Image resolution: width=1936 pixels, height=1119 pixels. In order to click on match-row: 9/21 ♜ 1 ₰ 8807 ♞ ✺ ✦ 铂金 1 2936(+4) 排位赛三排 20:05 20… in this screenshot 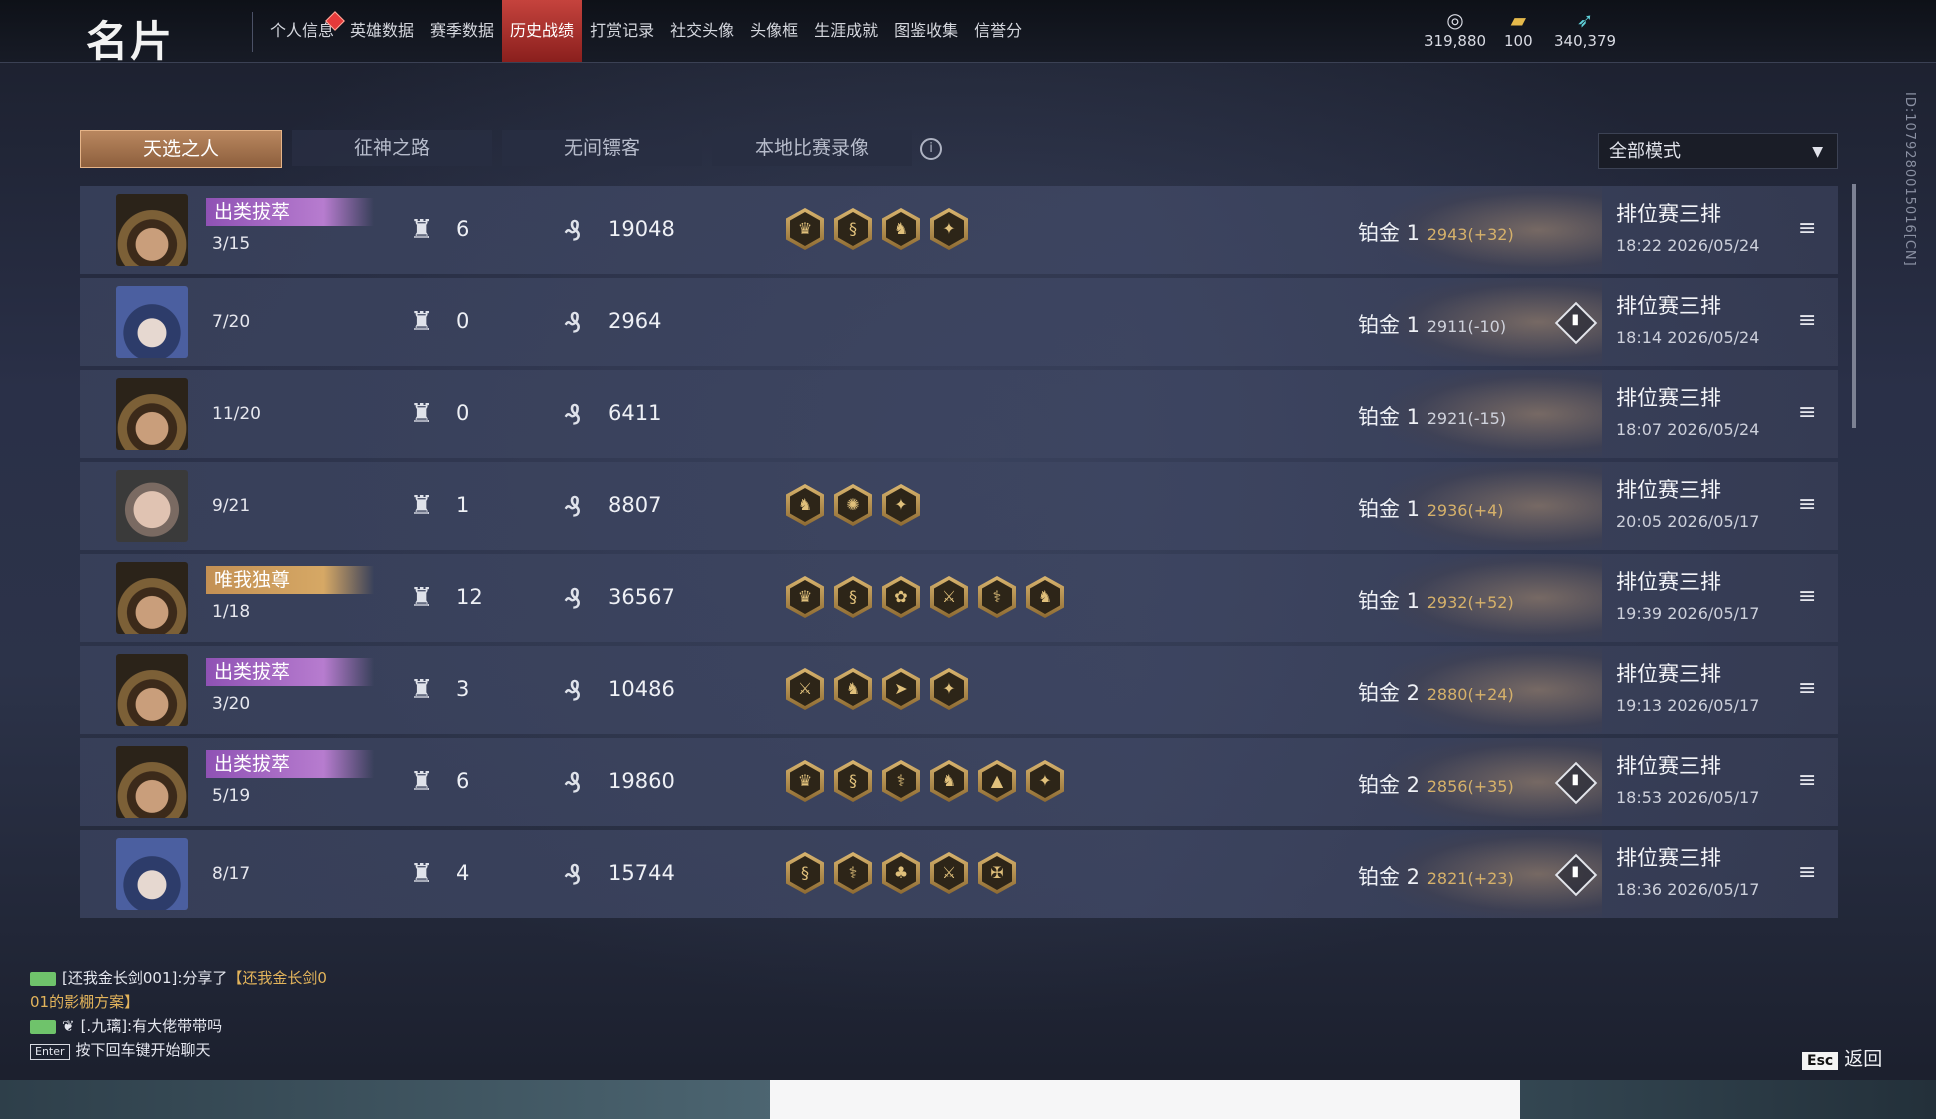, I will do `click(959, 506)`.